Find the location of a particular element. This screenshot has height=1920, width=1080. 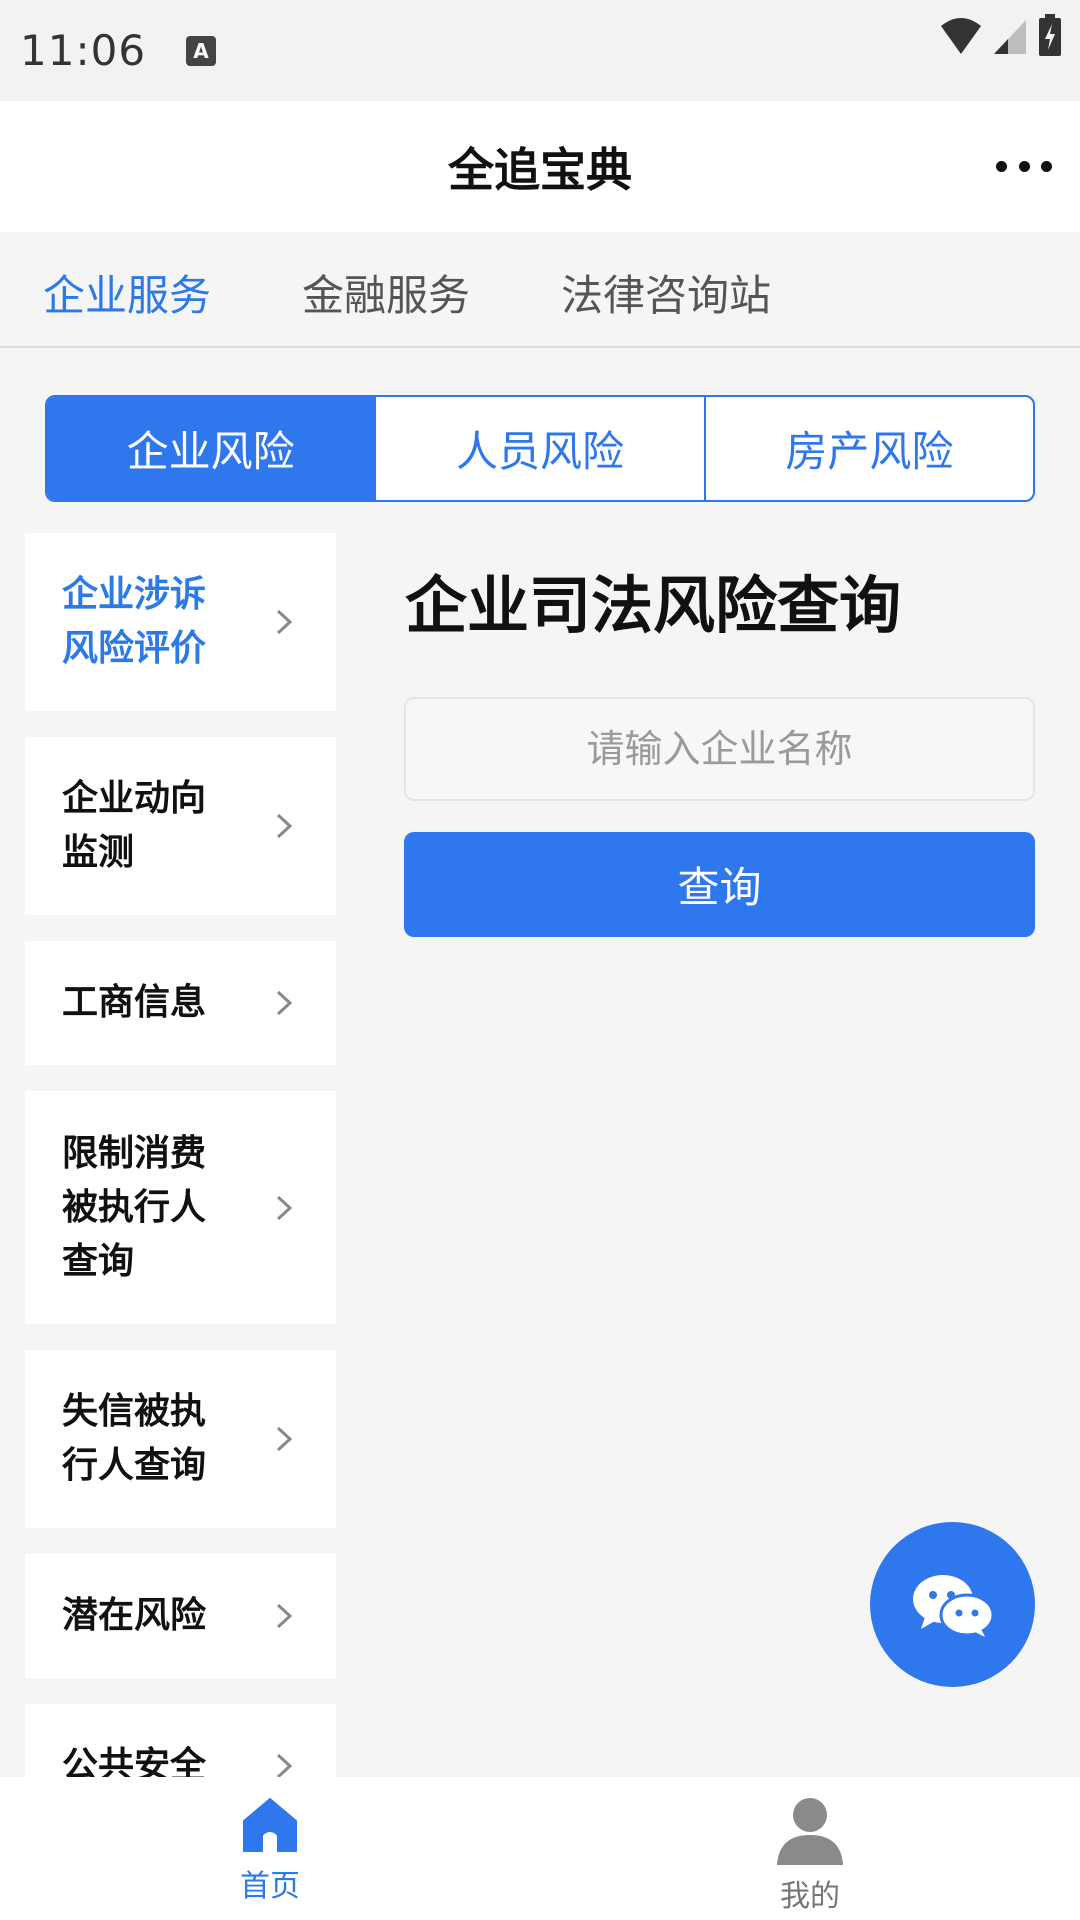

more-dots-icon is located at coordinates (1024, 166).